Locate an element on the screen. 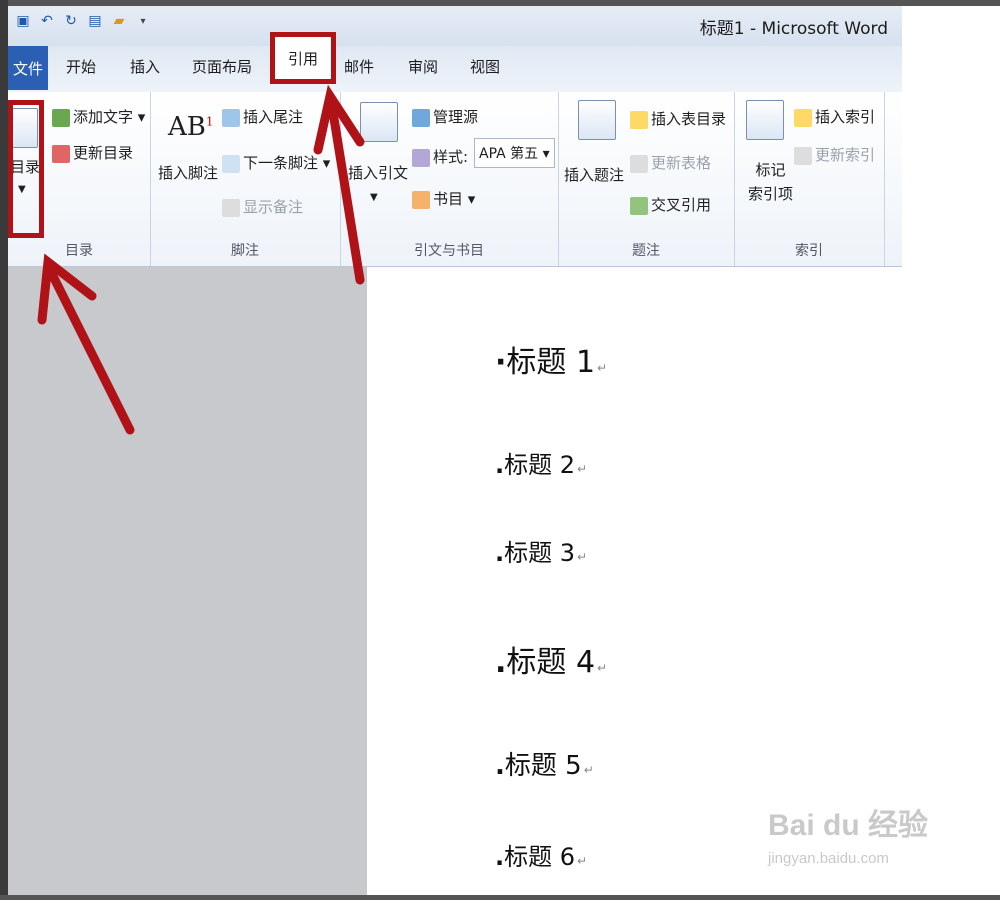 The image size is (1000, 900). style-label: 样式: is located at coordinates (440, 156).